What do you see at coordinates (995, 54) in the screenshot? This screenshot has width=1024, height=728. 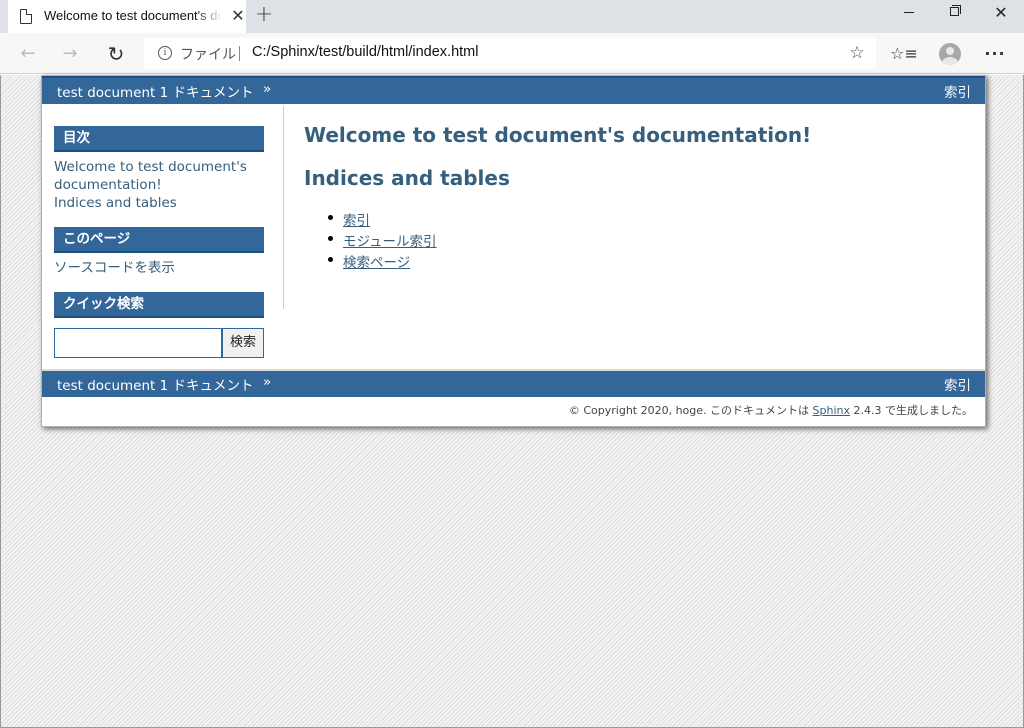 I see `more-icon: ···` at bounding box center [995, 54].